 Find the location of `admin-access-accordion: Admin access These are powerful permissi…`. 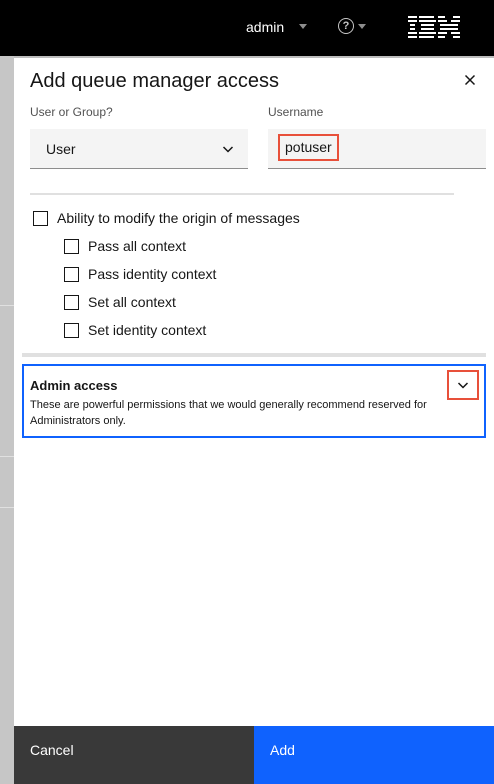

admin-access-accordion: Admin access These are powerful permissi… is located at coordinates (254, 401).